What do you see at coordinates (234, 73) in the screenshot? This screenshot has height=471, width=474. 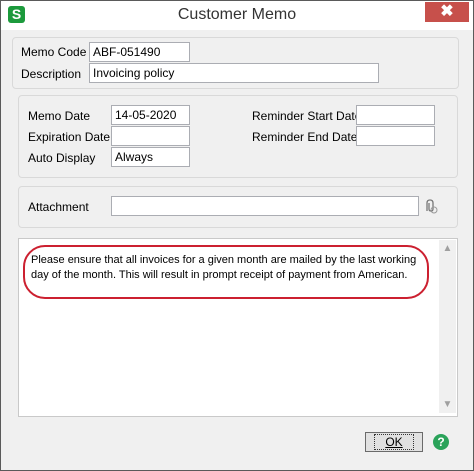 I see `description-field` at bounding box center [234, 73].